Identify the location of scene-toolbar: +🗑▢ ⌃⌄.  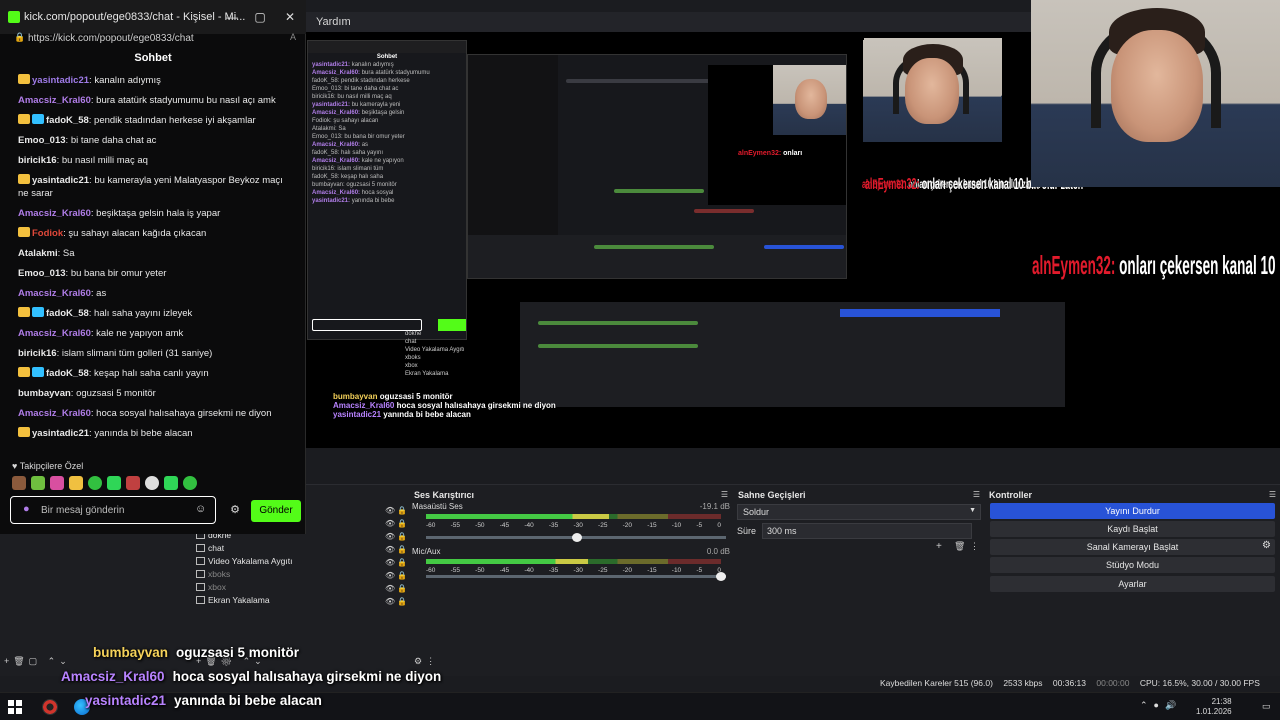
(37, 661).